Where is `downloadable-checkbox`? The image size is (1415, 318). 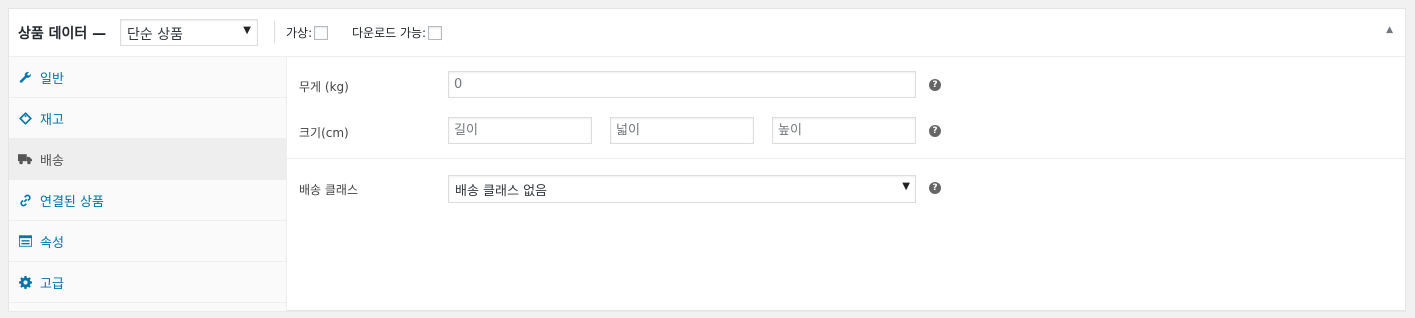 downloadable-checkbox is located at coordinates (435, 32).